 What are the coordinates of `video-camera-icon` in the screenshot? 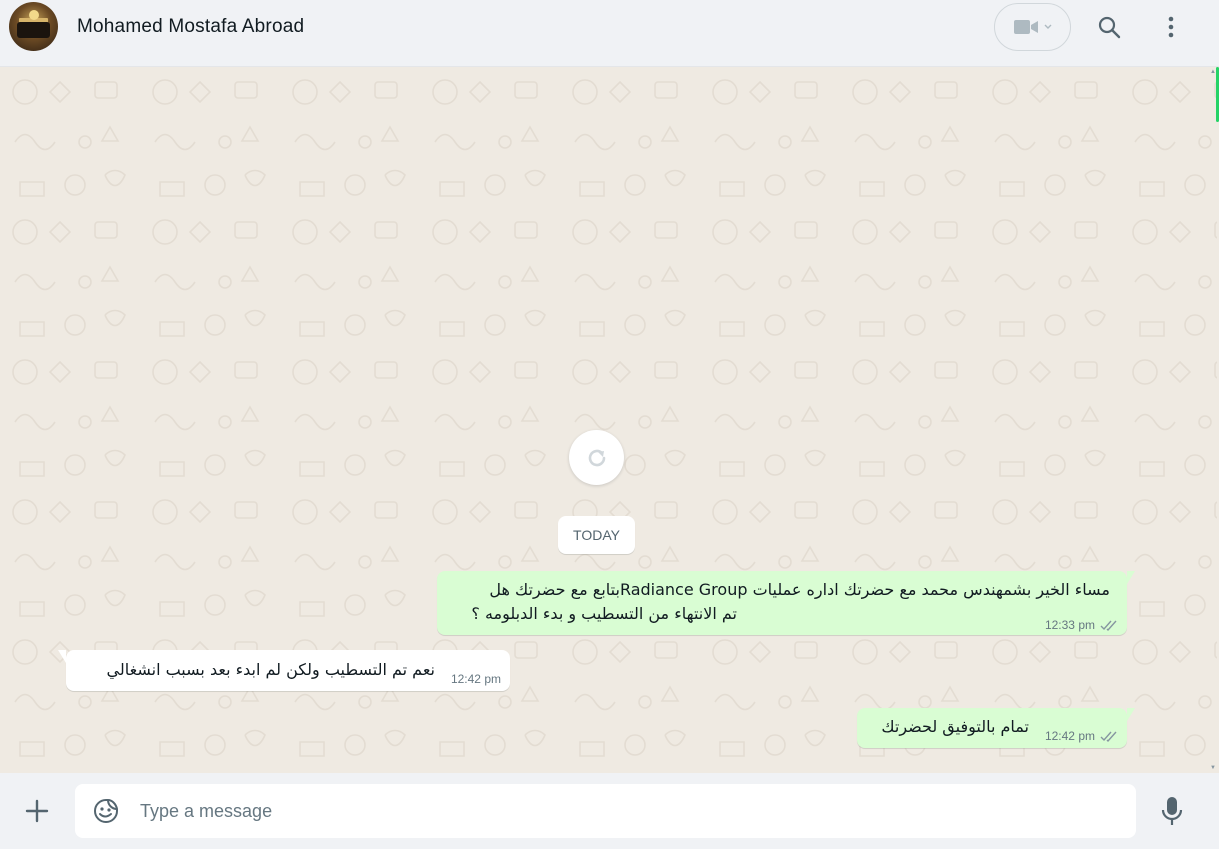 It's located at (1025, 27).